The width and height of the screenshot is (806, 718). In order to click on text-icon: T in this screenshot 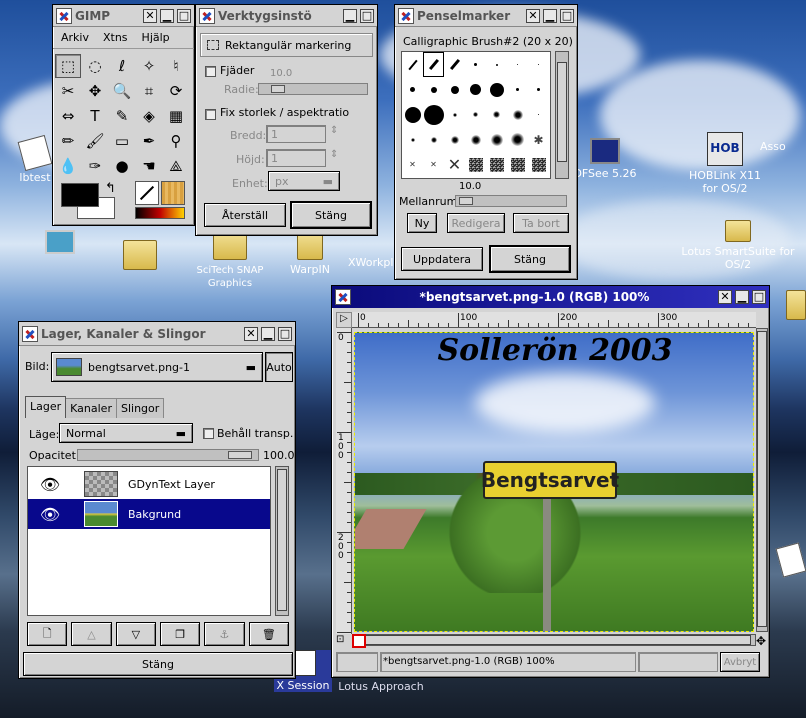, I will do `click(95, 116)`.